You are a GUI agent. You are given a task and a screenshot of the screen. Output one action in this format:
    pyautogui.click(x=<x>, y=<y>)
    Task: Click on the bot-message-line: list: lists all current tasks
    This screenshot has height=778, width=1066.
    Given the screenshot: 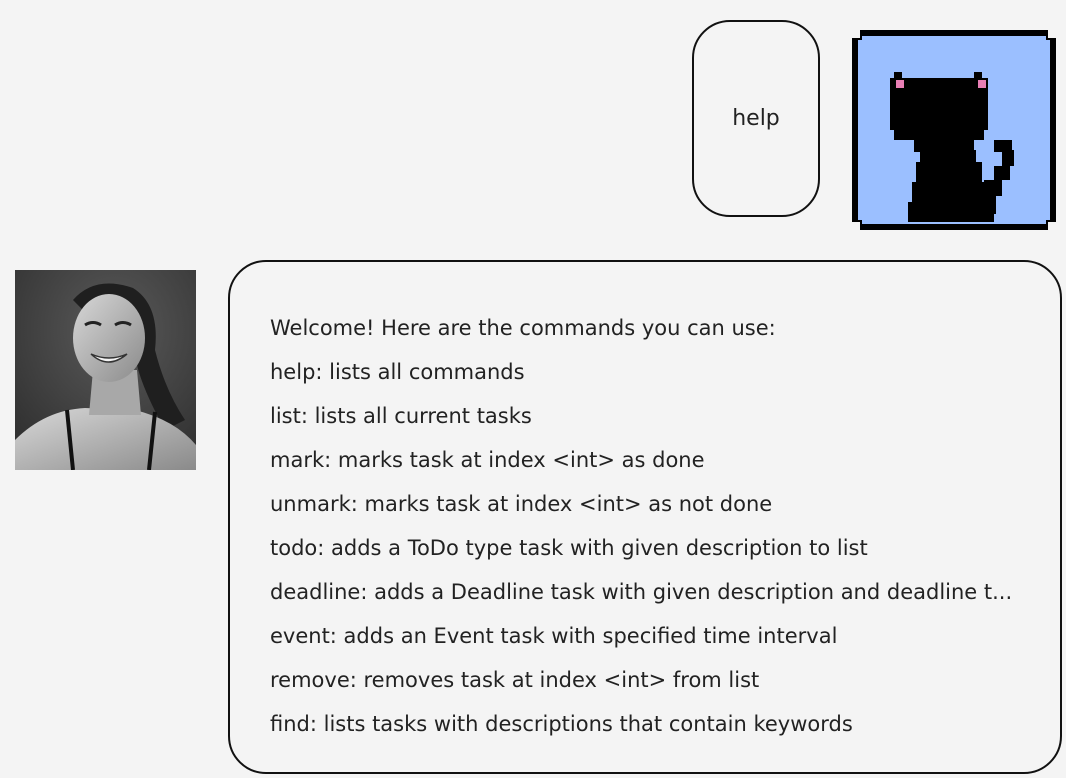 What is the action you would take?
    pyautogui.click(x=401, y=416)
    